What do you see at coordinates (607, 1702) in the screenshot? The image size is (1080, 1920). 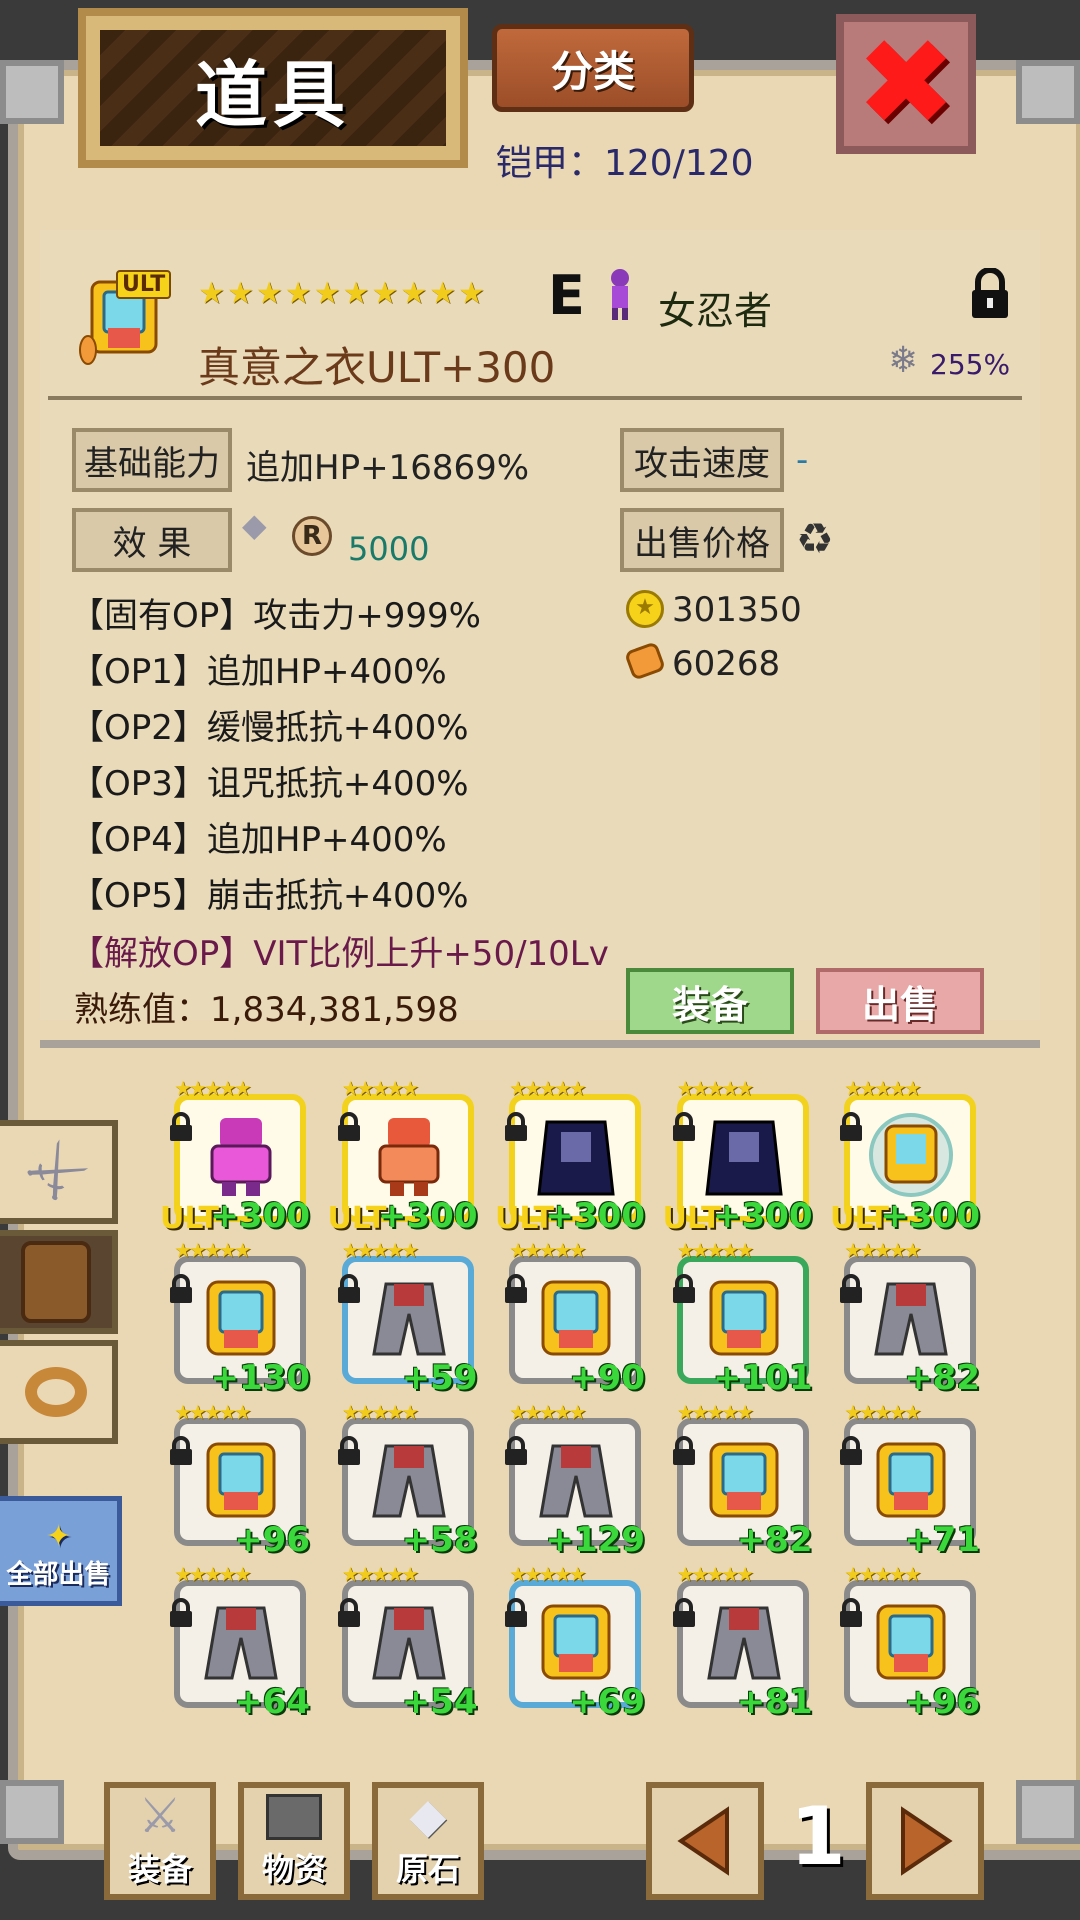 I see `slot-level: +69` at bounding box center [607, 1702].